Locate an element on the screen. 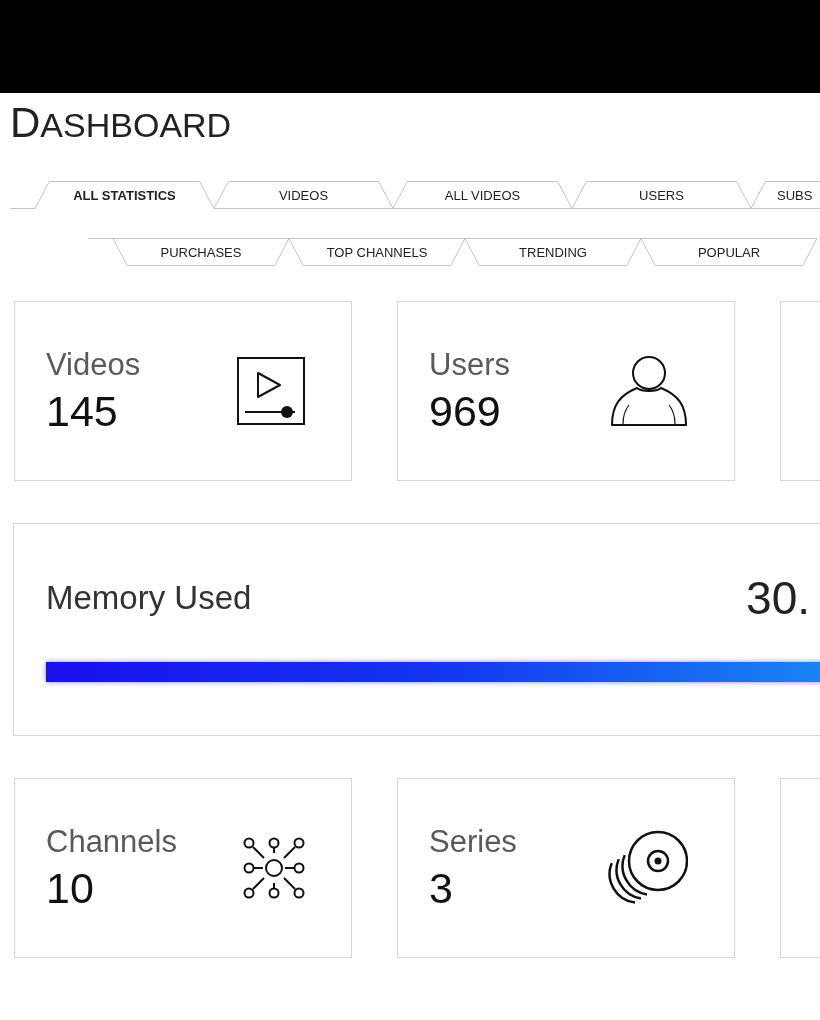 This screenshot has width=820, height=1020. tab: TRENDING is located at coordinates (553, 252).